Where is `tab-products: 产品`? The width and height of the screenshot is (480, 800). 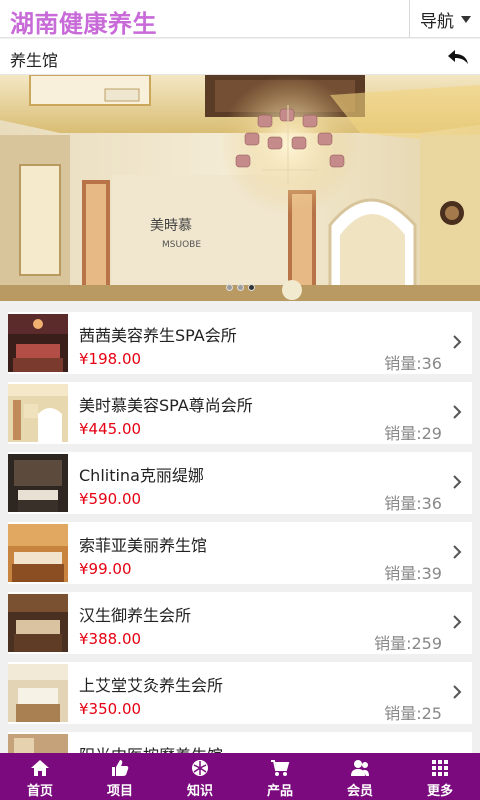 tab-products: 产品 is located at coordinates (280, 776).